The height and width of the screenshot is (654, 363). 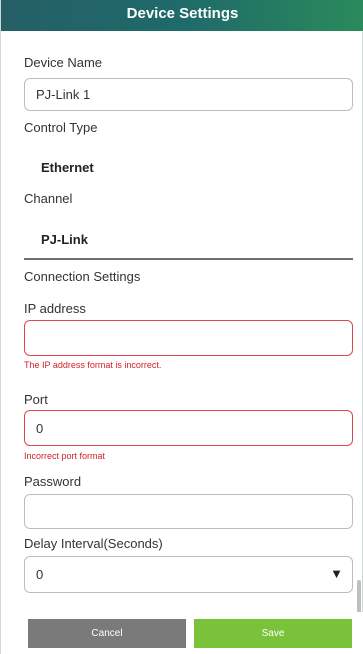 I want to click on device-name-value: PJ-Link 1, so click(x=63, y=94).